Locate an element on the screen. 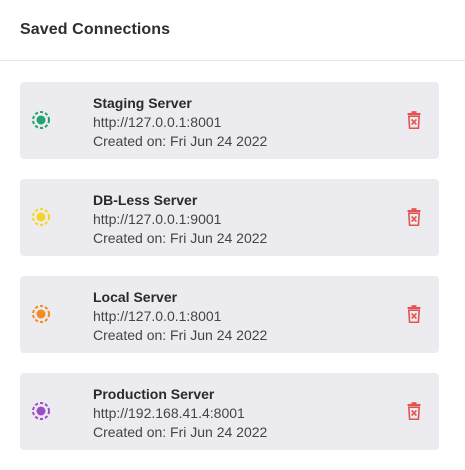  connection-name: Production Server is located at coordinates (154, 394).